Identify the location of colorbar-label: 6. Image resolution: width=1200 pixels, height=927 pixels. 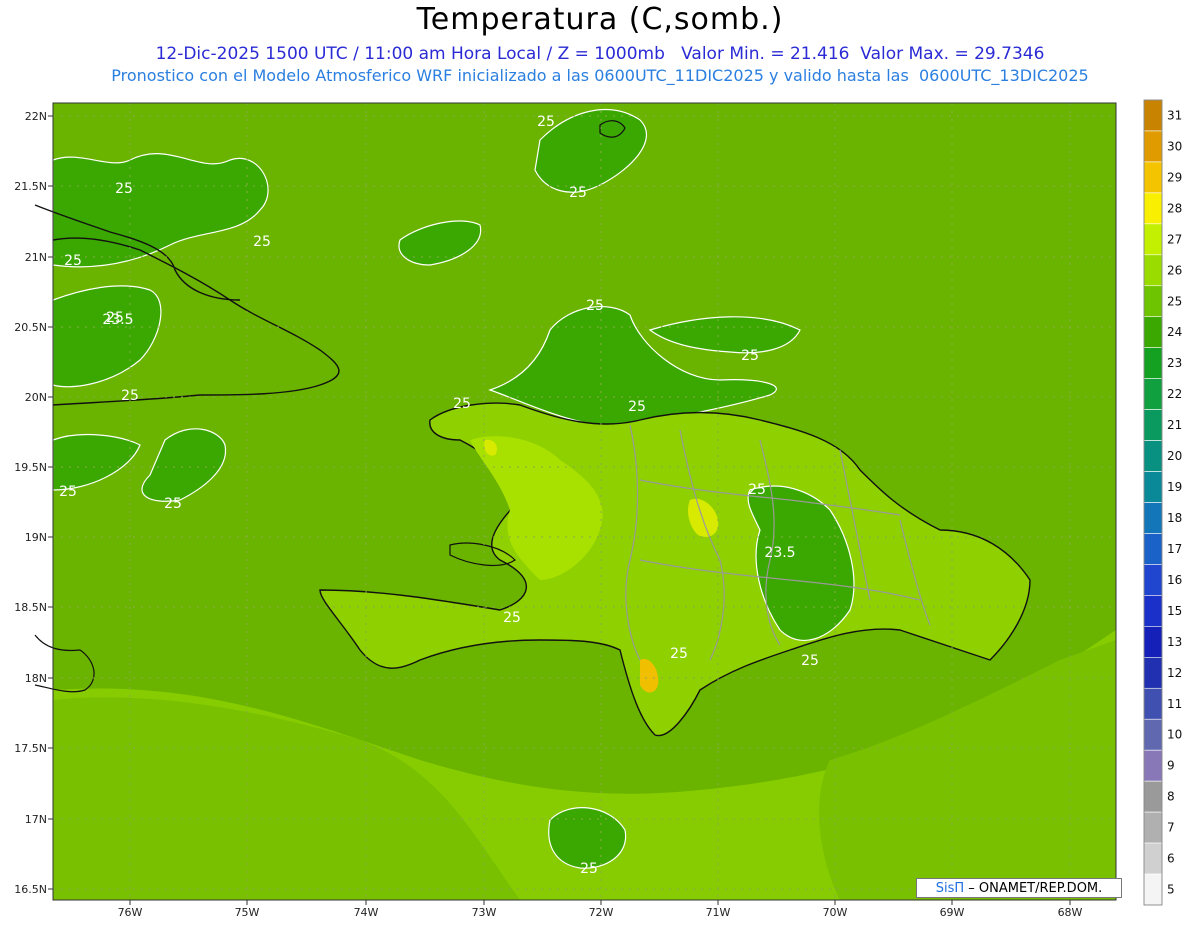
(1171, 859).